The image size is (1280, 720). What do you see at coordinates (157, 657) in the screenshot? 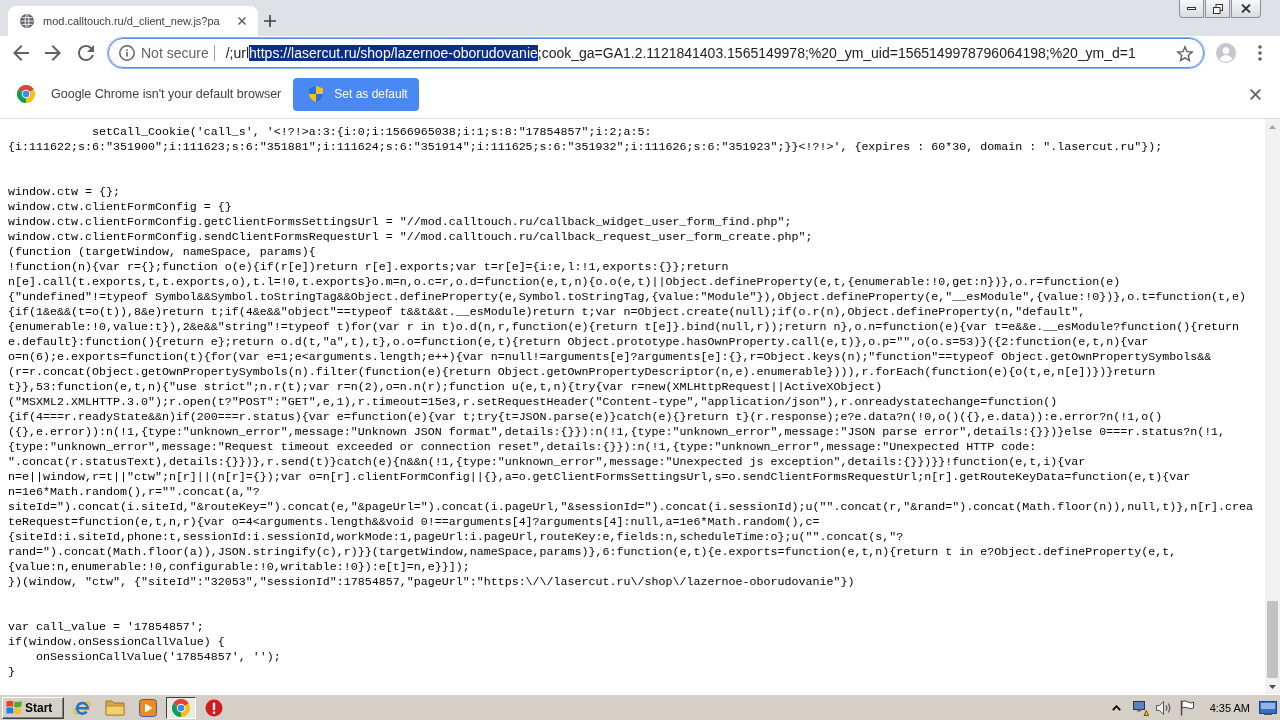
I see `code-line: onSessionCallValue('17854857', '');` at bounding box center [157, 657].